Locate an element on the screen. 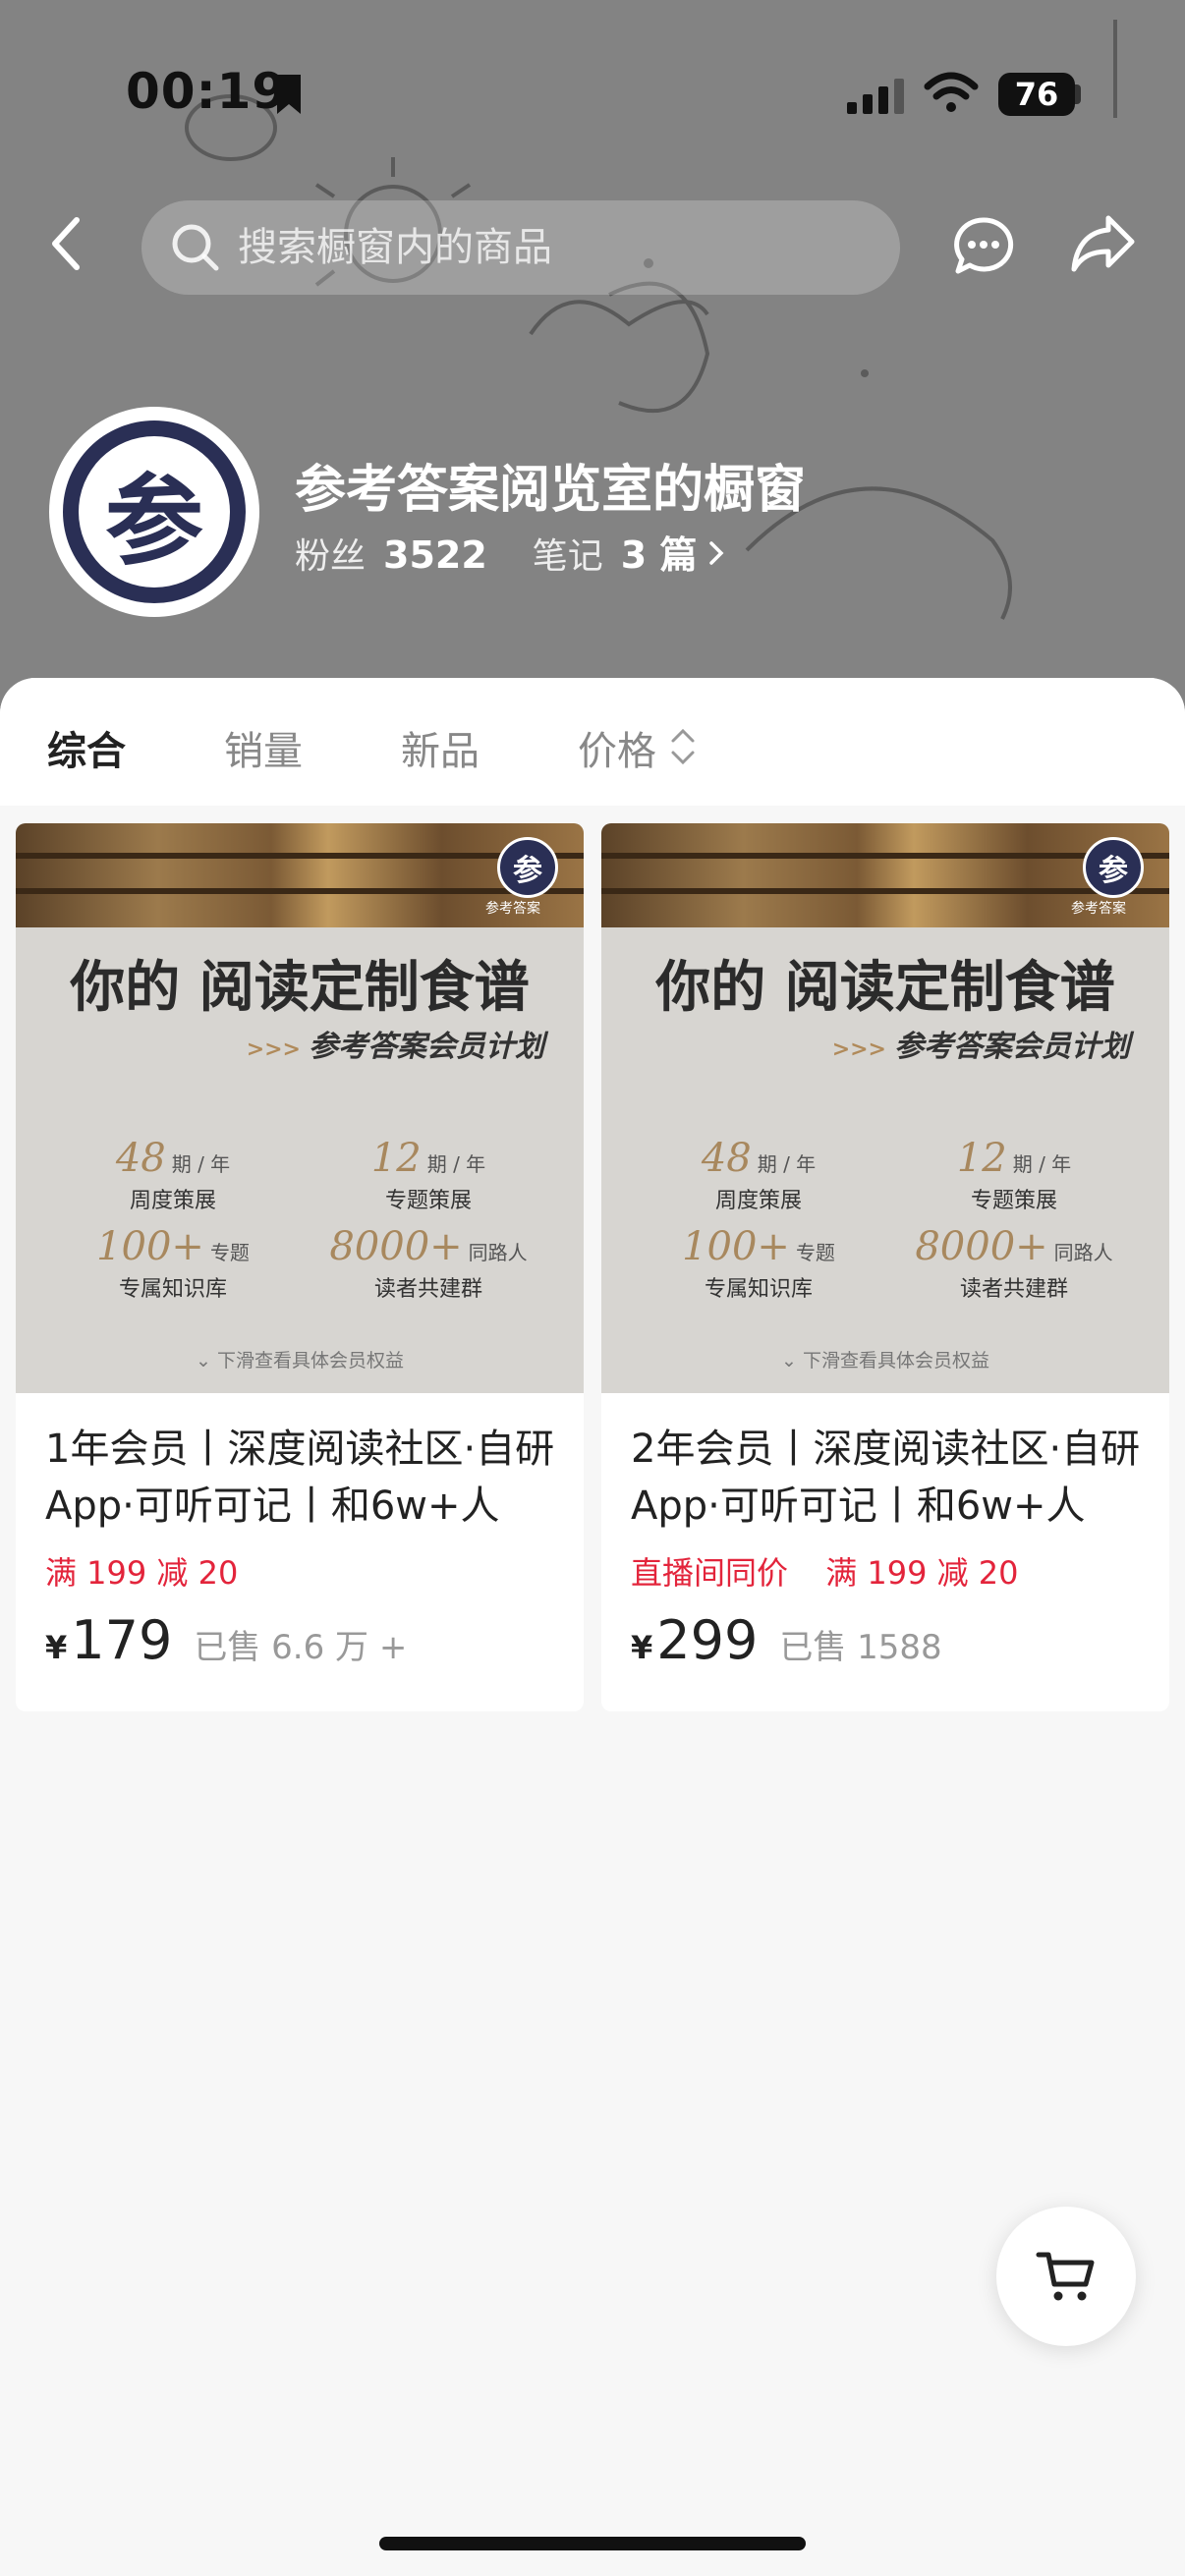 This screenshot has width=1185, height=2576. tab-price: 价格 is located at coordinates (617, 747).